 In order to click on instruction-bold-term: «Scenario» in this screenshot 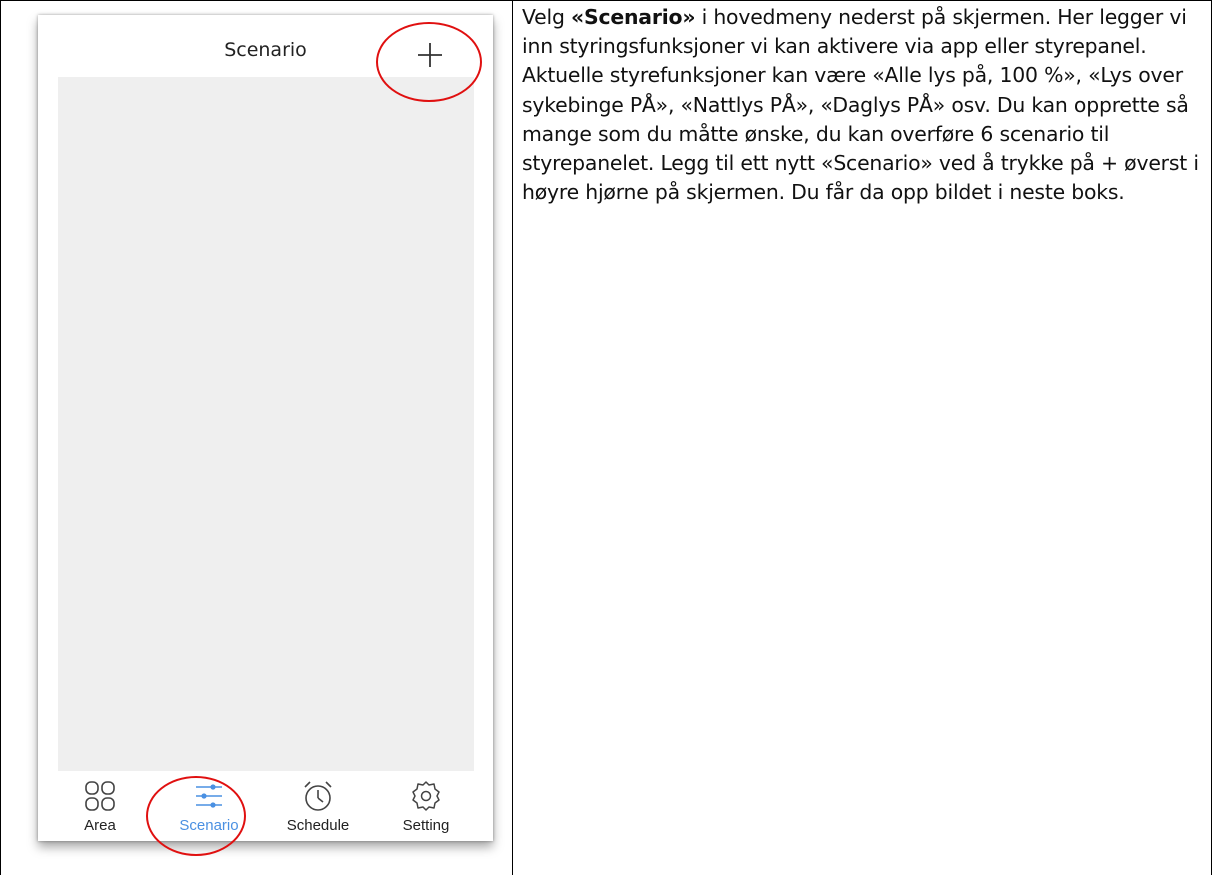, I will do `click(633, 17)`.